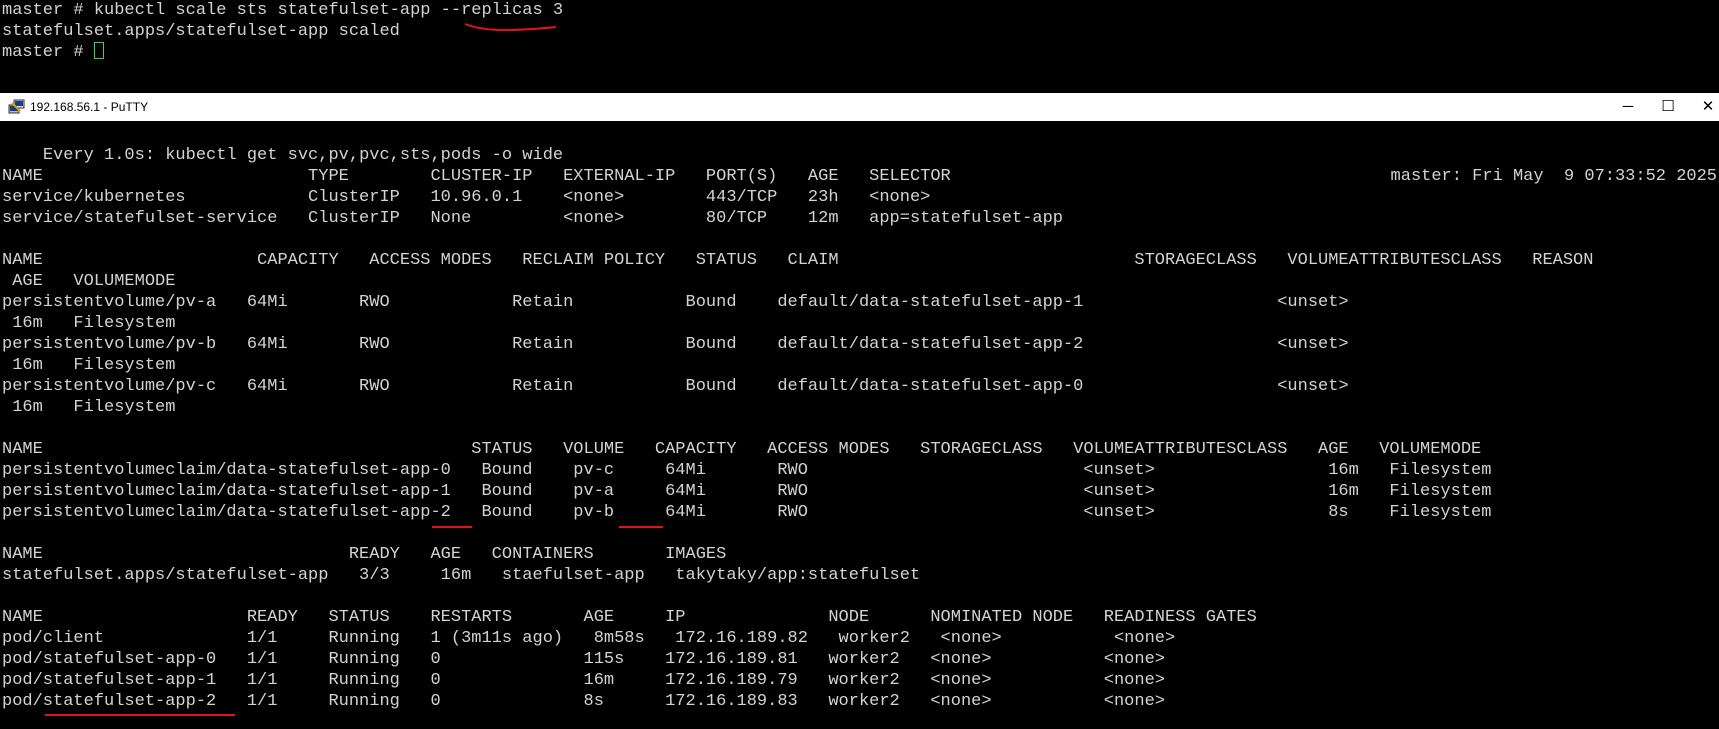  What do you see at coordinates (1553, 176) in the screenshot?
I see `watch-timestamp: master: Fri May 9 07:33:52 2025` at bounding box center [1553, 176].